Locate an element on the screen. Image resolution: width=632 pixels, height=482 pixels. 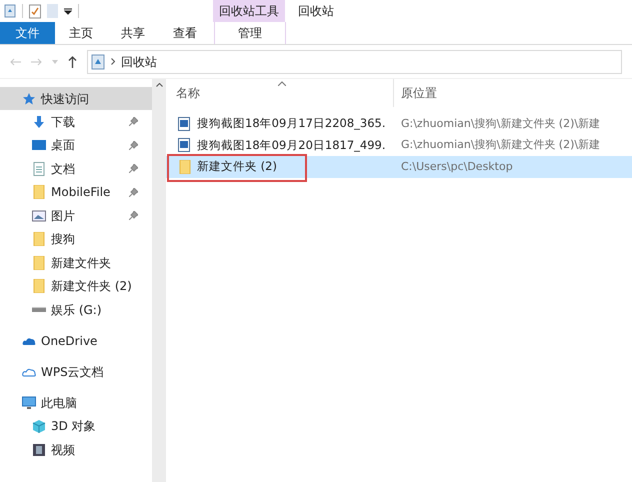
ribbon-tab: 管理 is located at coordinates (250, 33).